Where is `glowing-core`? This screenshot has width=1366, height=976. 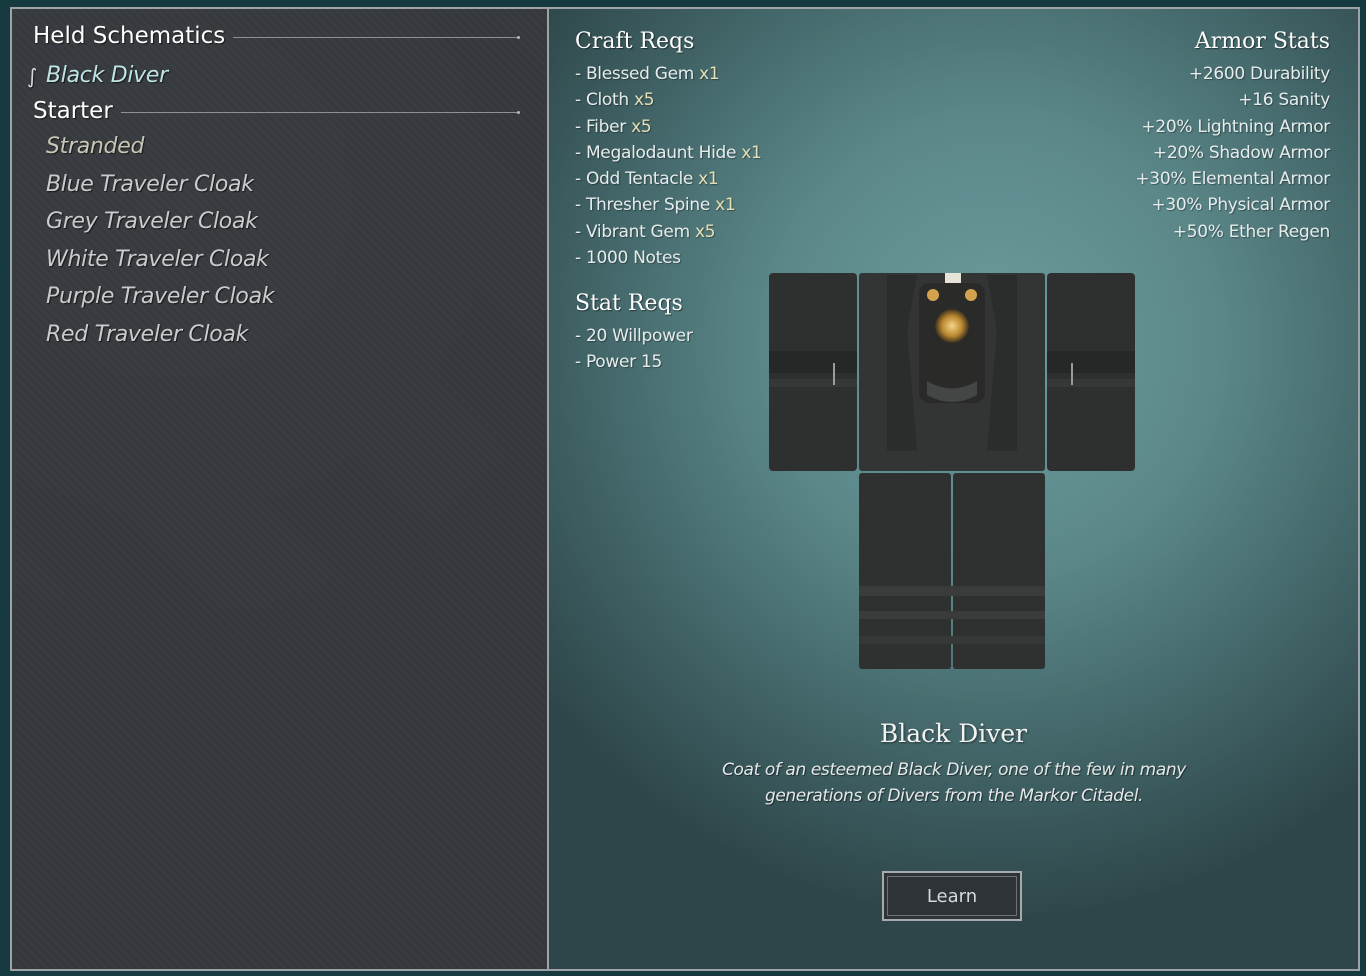
glowing-core is located at coordinates (952, 326).